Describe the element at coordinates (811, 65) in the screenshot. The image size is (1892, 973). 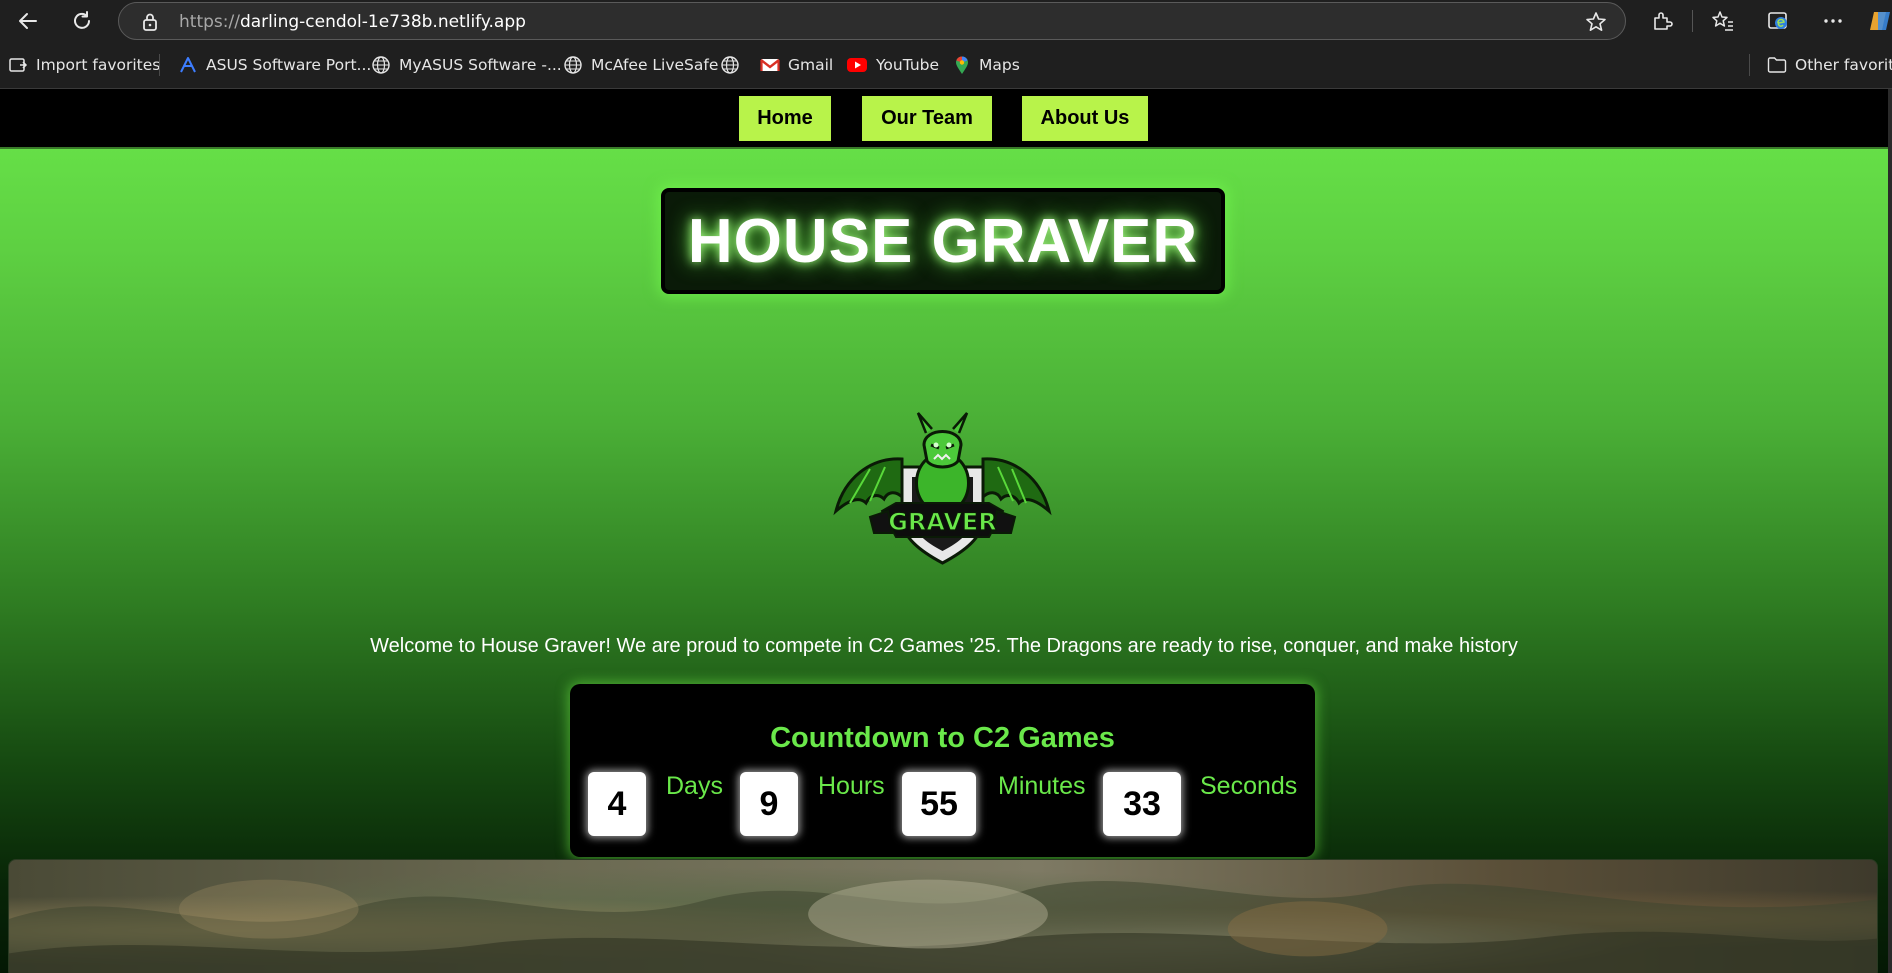
I see `bookmark-label: Gmail` at that location.